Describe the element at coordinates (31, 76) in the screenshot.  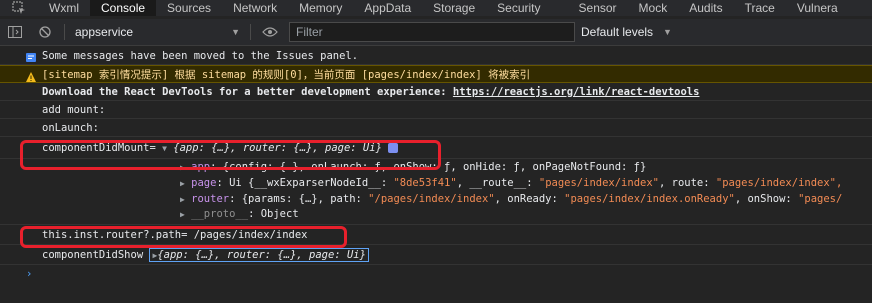
I see `warning-icon` at that location.